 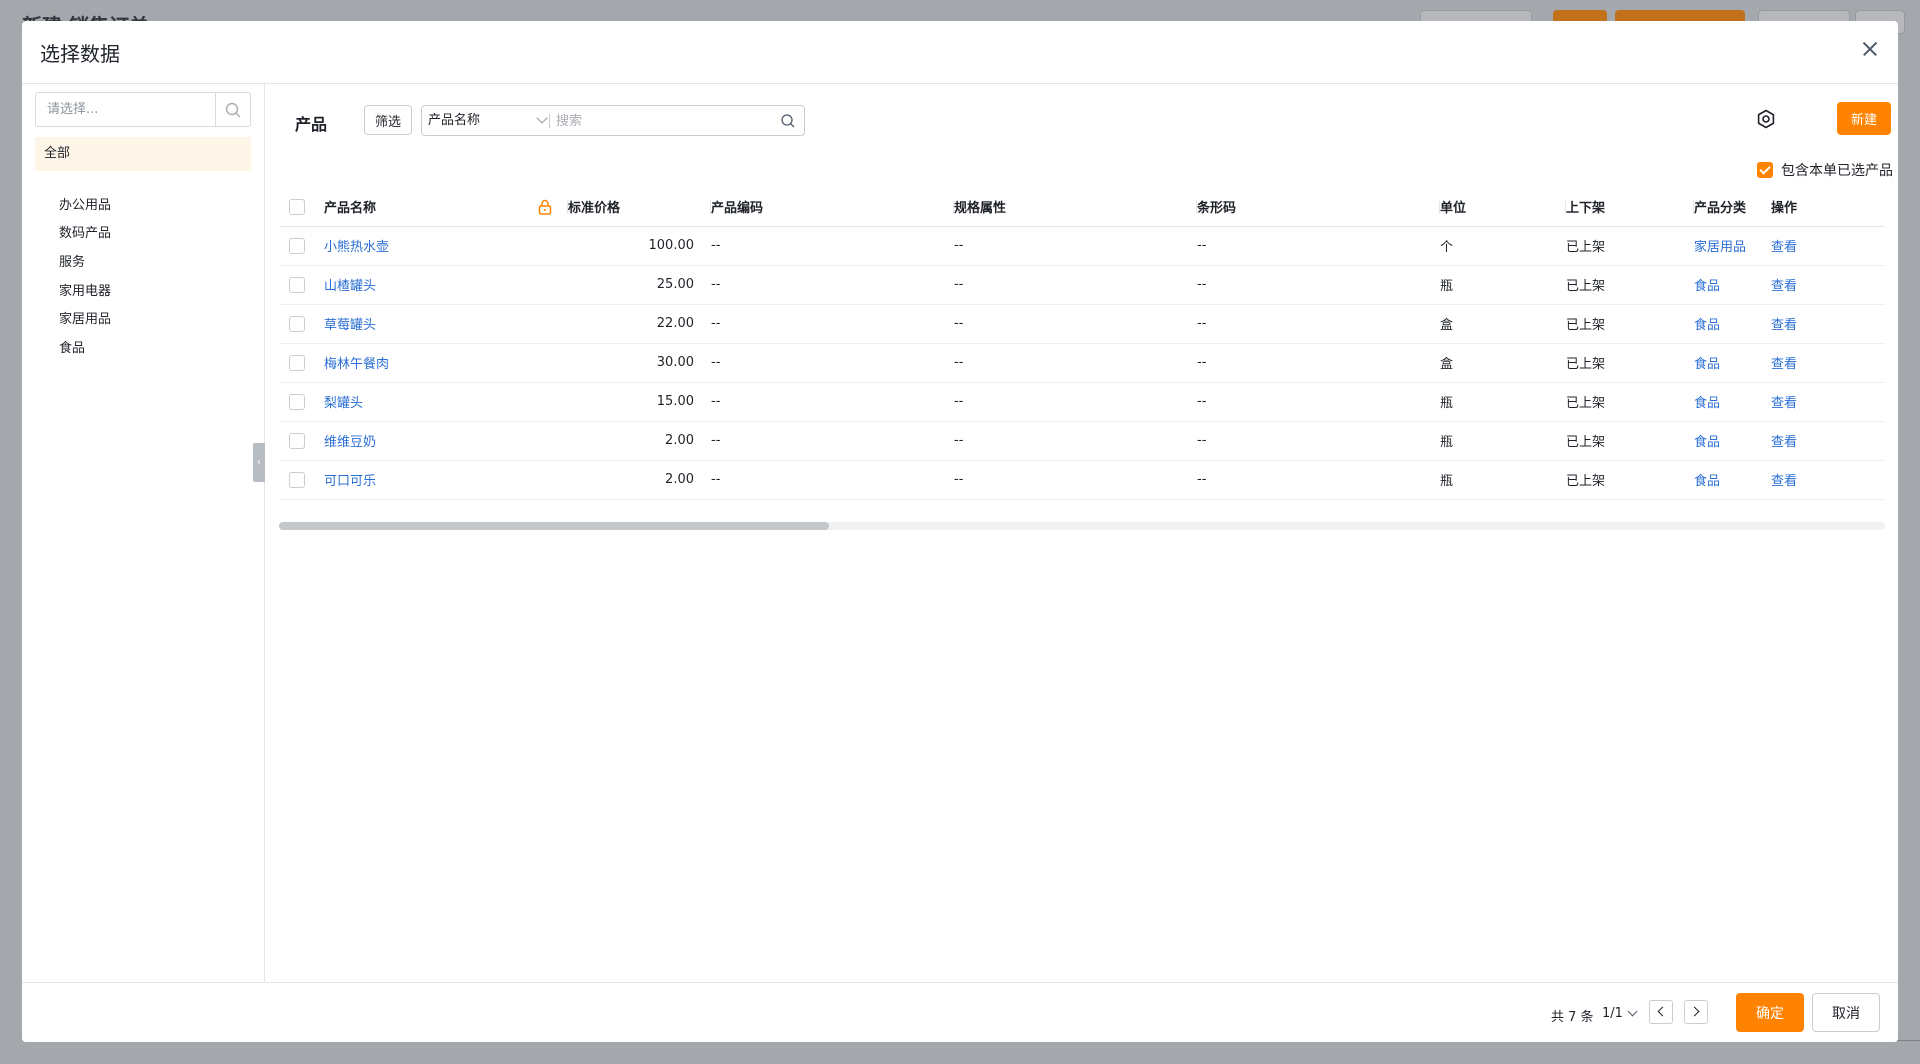 What do you see at coordinates (350, 442) in the screenshot?
I see `product-name-link: 维维豆奶` at bounding box center [350, 442].